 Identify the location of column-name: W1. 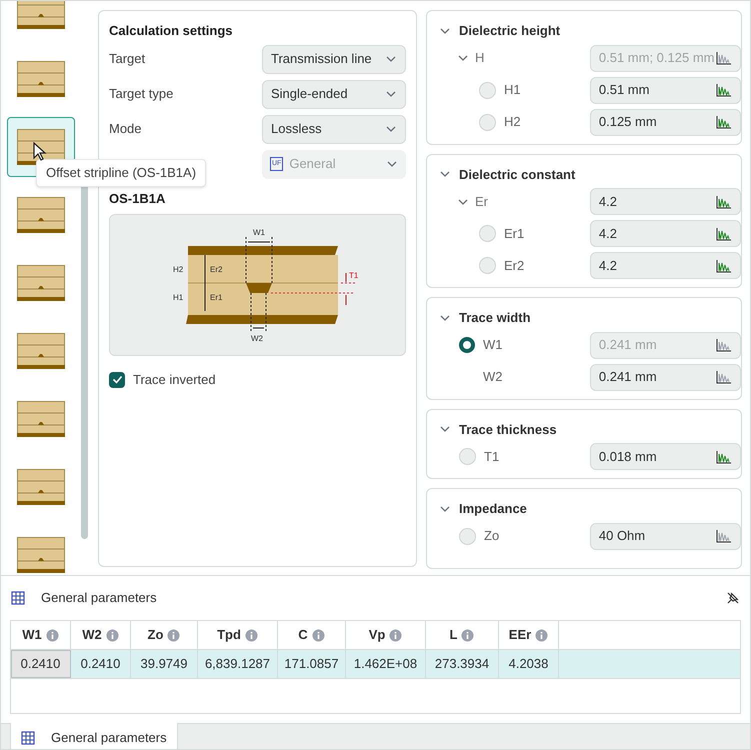
(32, 635).